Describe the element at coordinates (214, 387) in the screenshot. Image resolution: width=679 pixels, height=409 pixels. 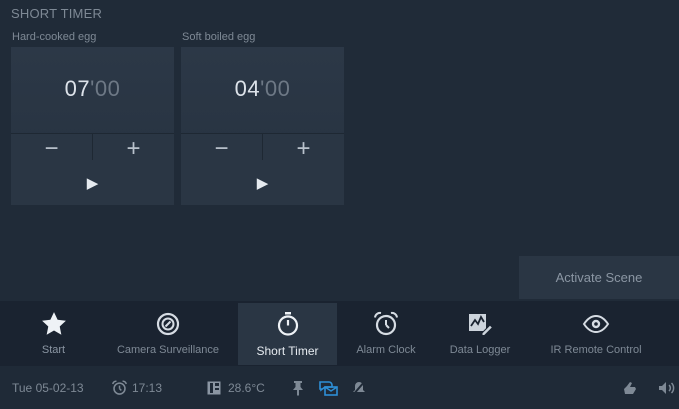
I see `thermometer-display-icon` at that location.